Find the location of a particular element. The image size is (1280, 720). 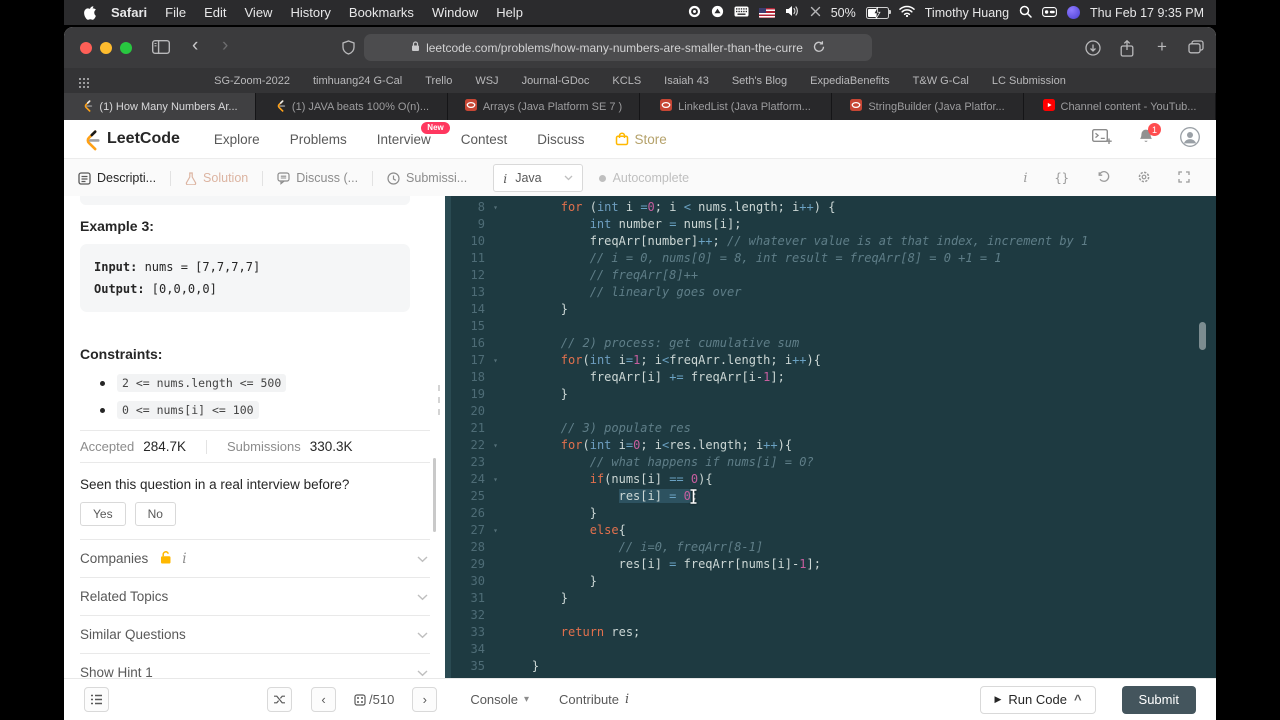

nav-item-contest: Contest is located at coordinates (484, 139).